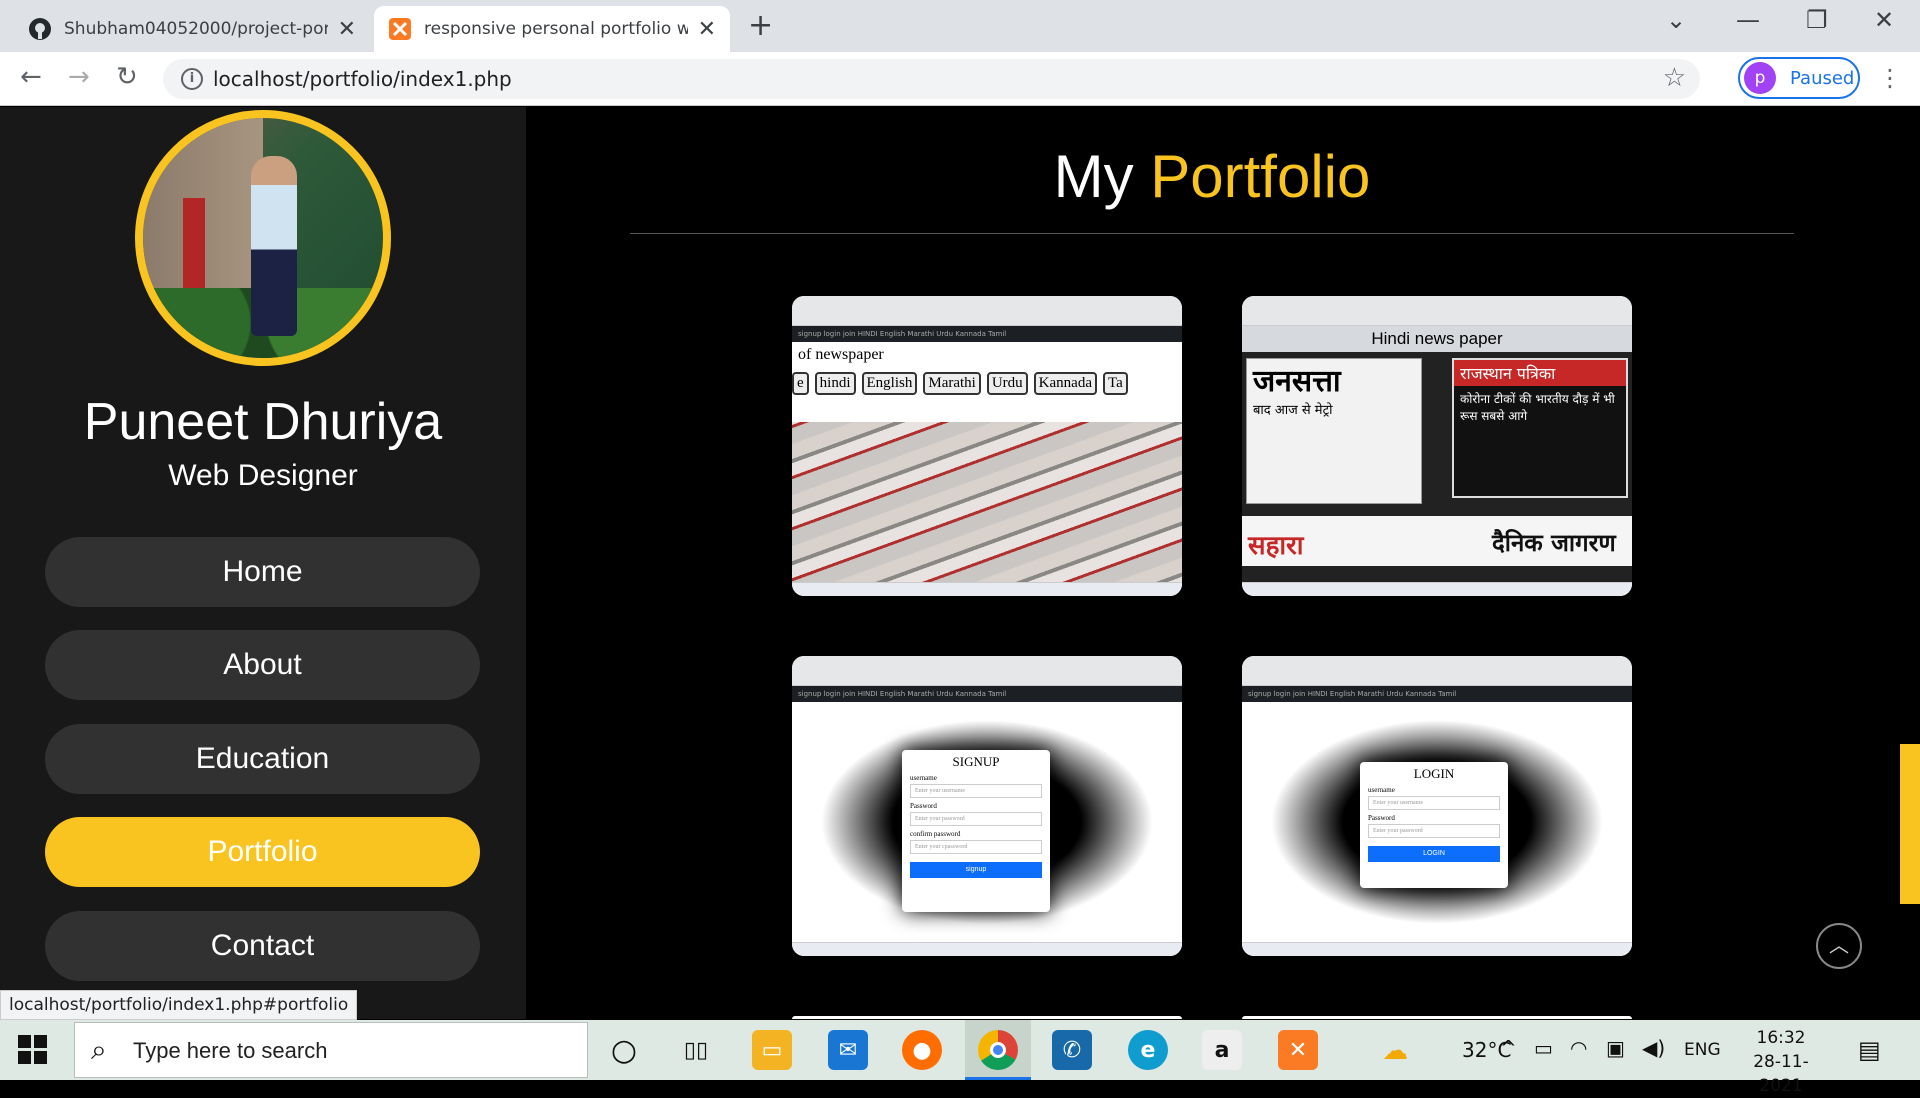 This screenshot has height=1098, width=1920. Describe the element at coordinates (1395, 1051) in the screenshot. I see `weather-icon: ☁` at that location.